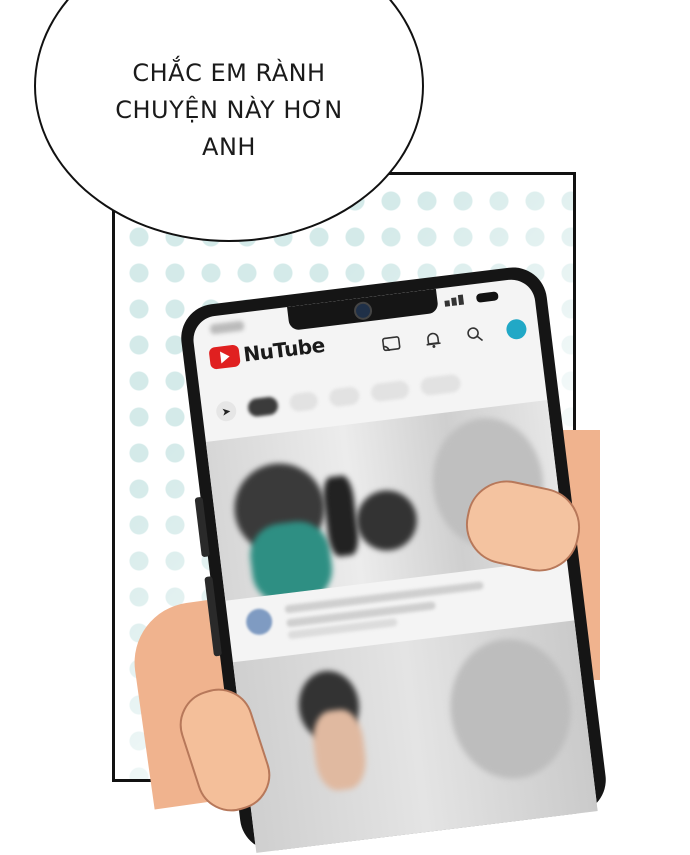 The height and width of the screenshot is (855, 690). I want to click on play-logo-icon, so click(224, 357).